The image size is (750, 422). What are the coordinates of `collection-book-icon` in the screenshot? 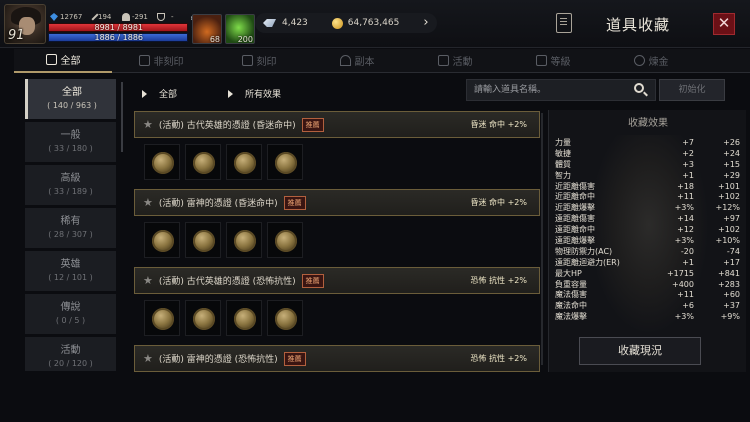 It's located at (564, 23).